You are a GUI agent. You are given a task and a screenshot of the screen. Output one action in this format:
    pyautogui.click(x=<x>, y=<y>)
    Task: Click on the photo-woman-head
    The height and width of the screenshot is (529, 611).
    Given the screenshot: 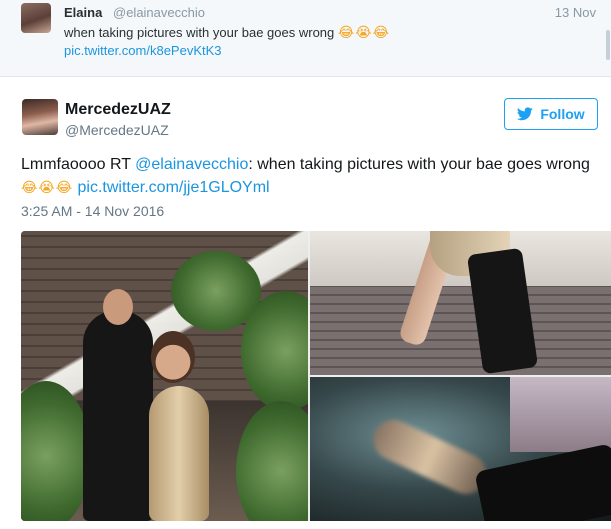 What is the action you would take?
    pyautogui.click(x=173, y=357)
    